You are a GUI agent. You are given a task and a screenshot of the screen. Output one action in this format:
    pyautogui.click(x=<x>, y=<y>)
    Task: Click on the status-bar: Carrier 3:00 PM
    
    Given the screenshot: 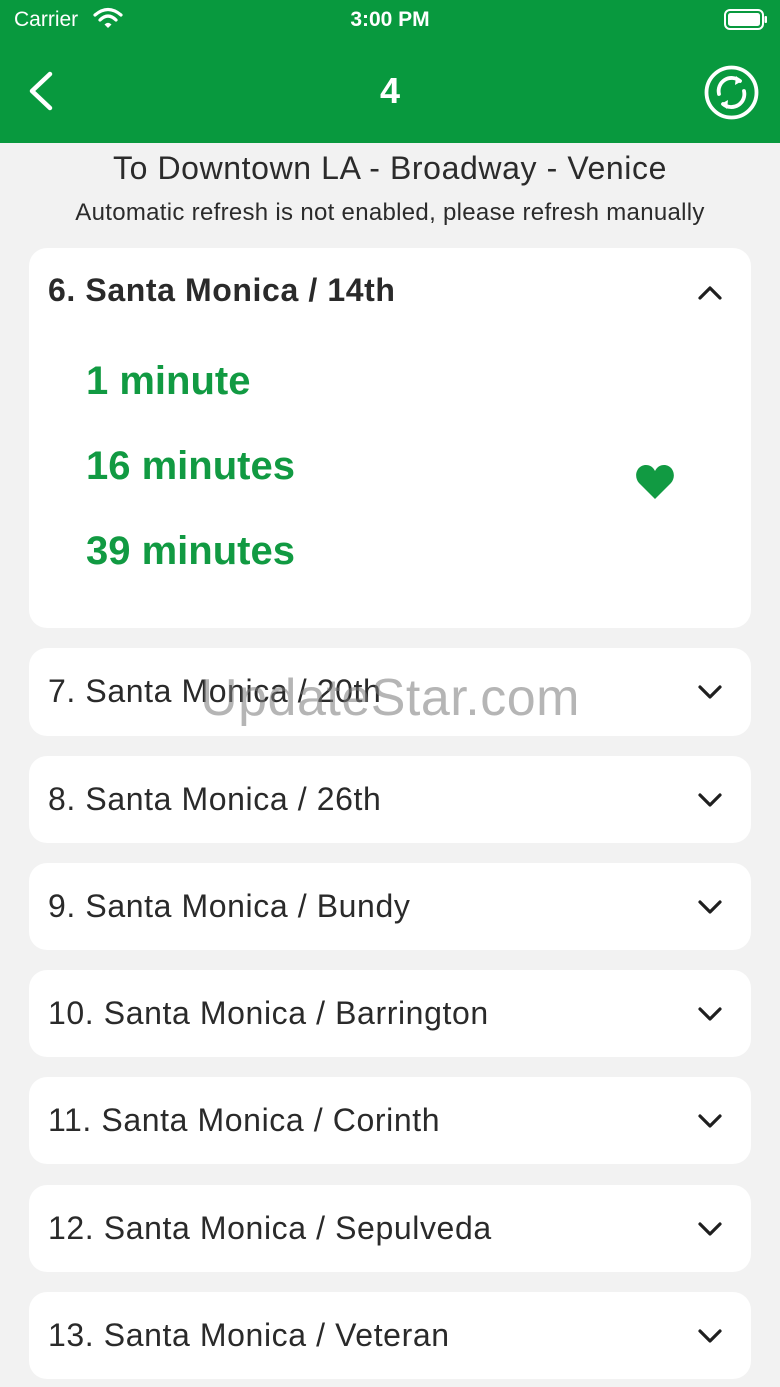 What is the action you would take?
    pyautogui.click(x=390, y=20)
    